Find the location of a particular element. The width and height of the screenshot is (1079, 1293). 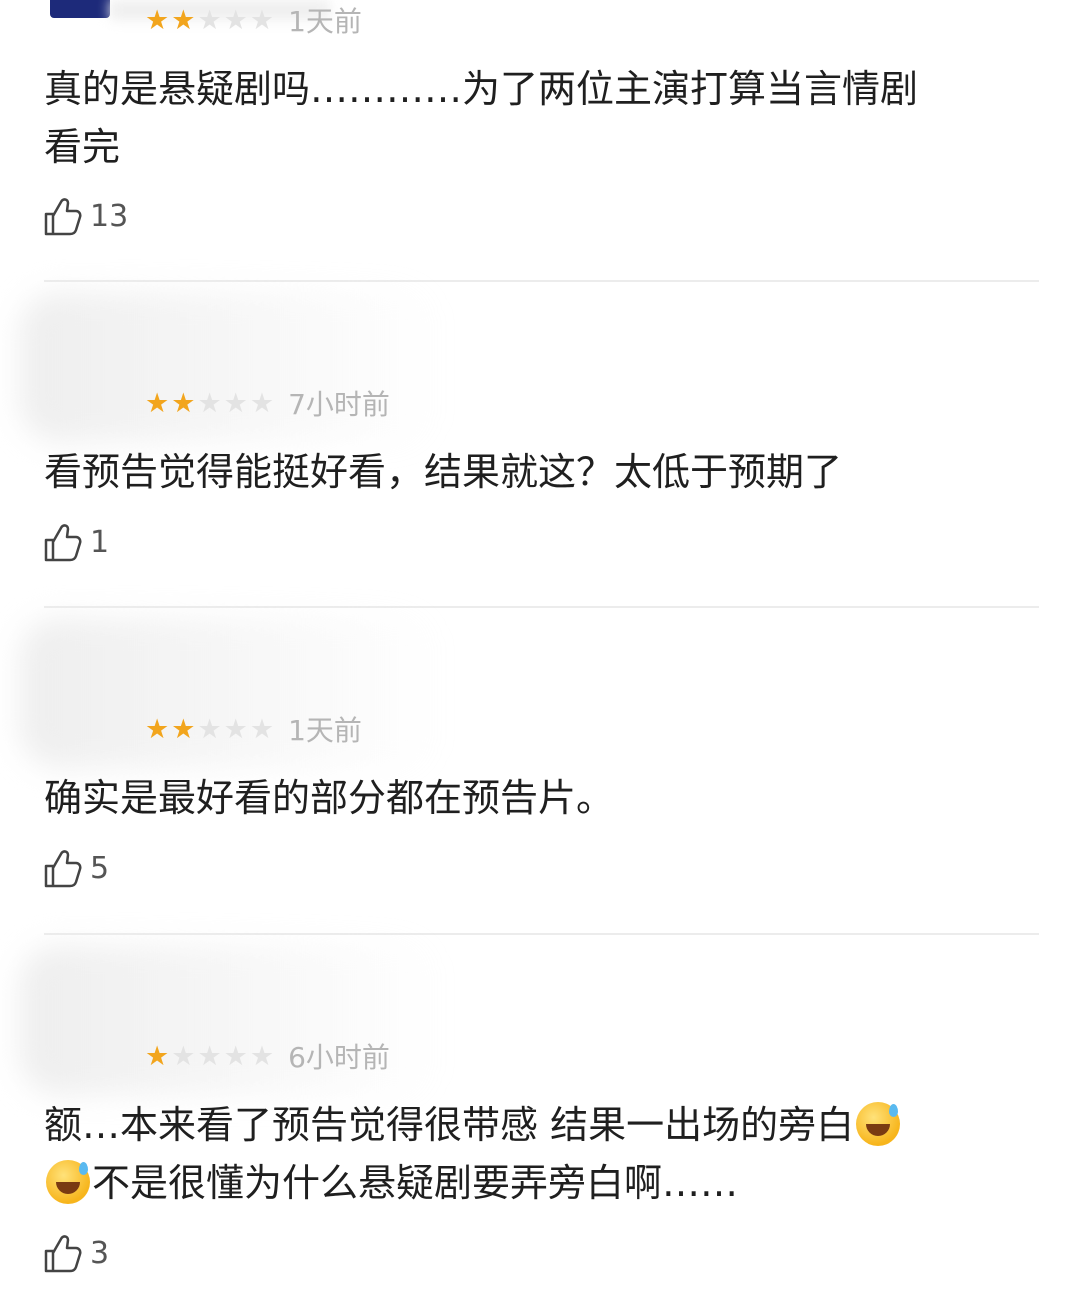

review-text-line: 看预告觉得能挺好看，结果就这？太低于预期了 is located at coordinates (443, 472).